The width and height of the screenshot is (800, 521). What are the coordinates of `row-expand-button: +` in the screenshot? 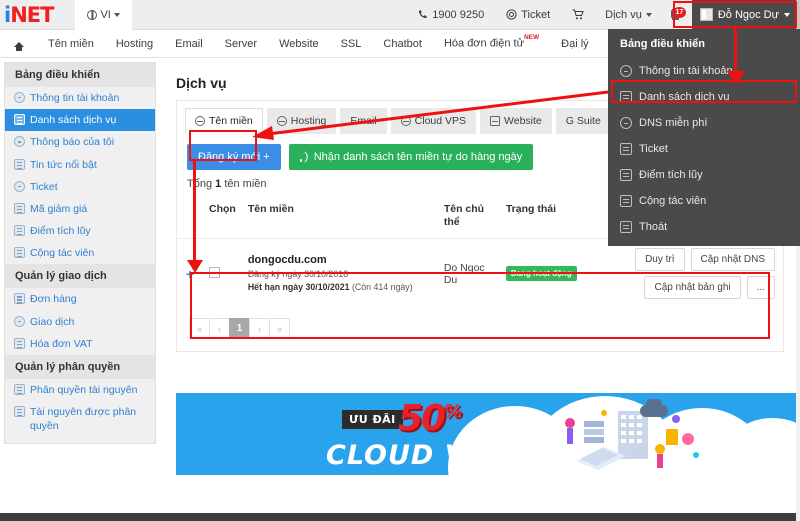 It's located at (190, 273).